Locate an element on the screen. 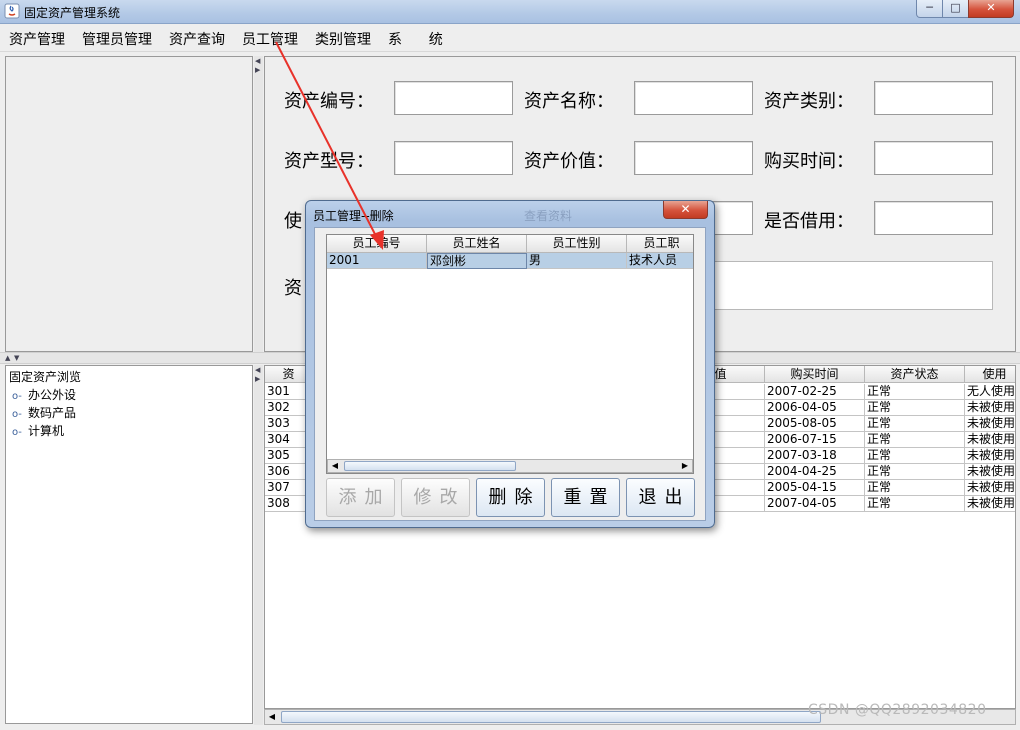 The width and height of the screenshot is (1020, 730). cell-employee-gender: 男 is located at coordinates (577, 261).